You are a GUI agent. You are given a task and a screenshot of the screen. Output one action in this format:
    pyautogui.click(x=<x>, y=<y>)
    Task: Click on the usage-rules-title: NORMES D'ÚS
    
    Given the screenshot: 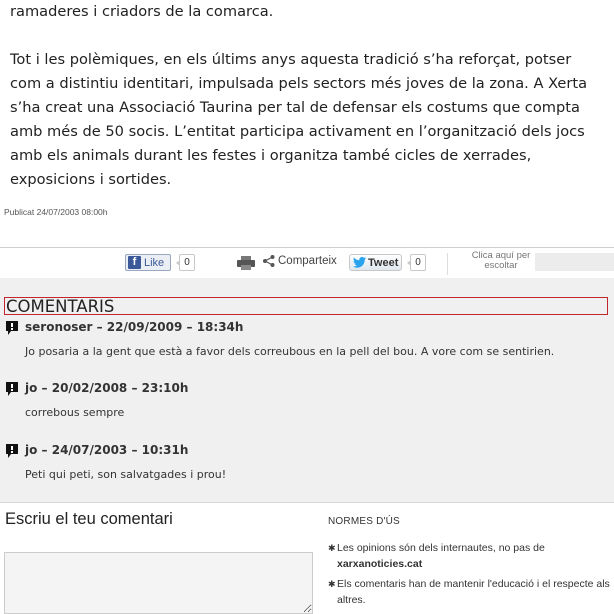 What is the action you would take?
    pyautogui.click(x=364, y=521)
    